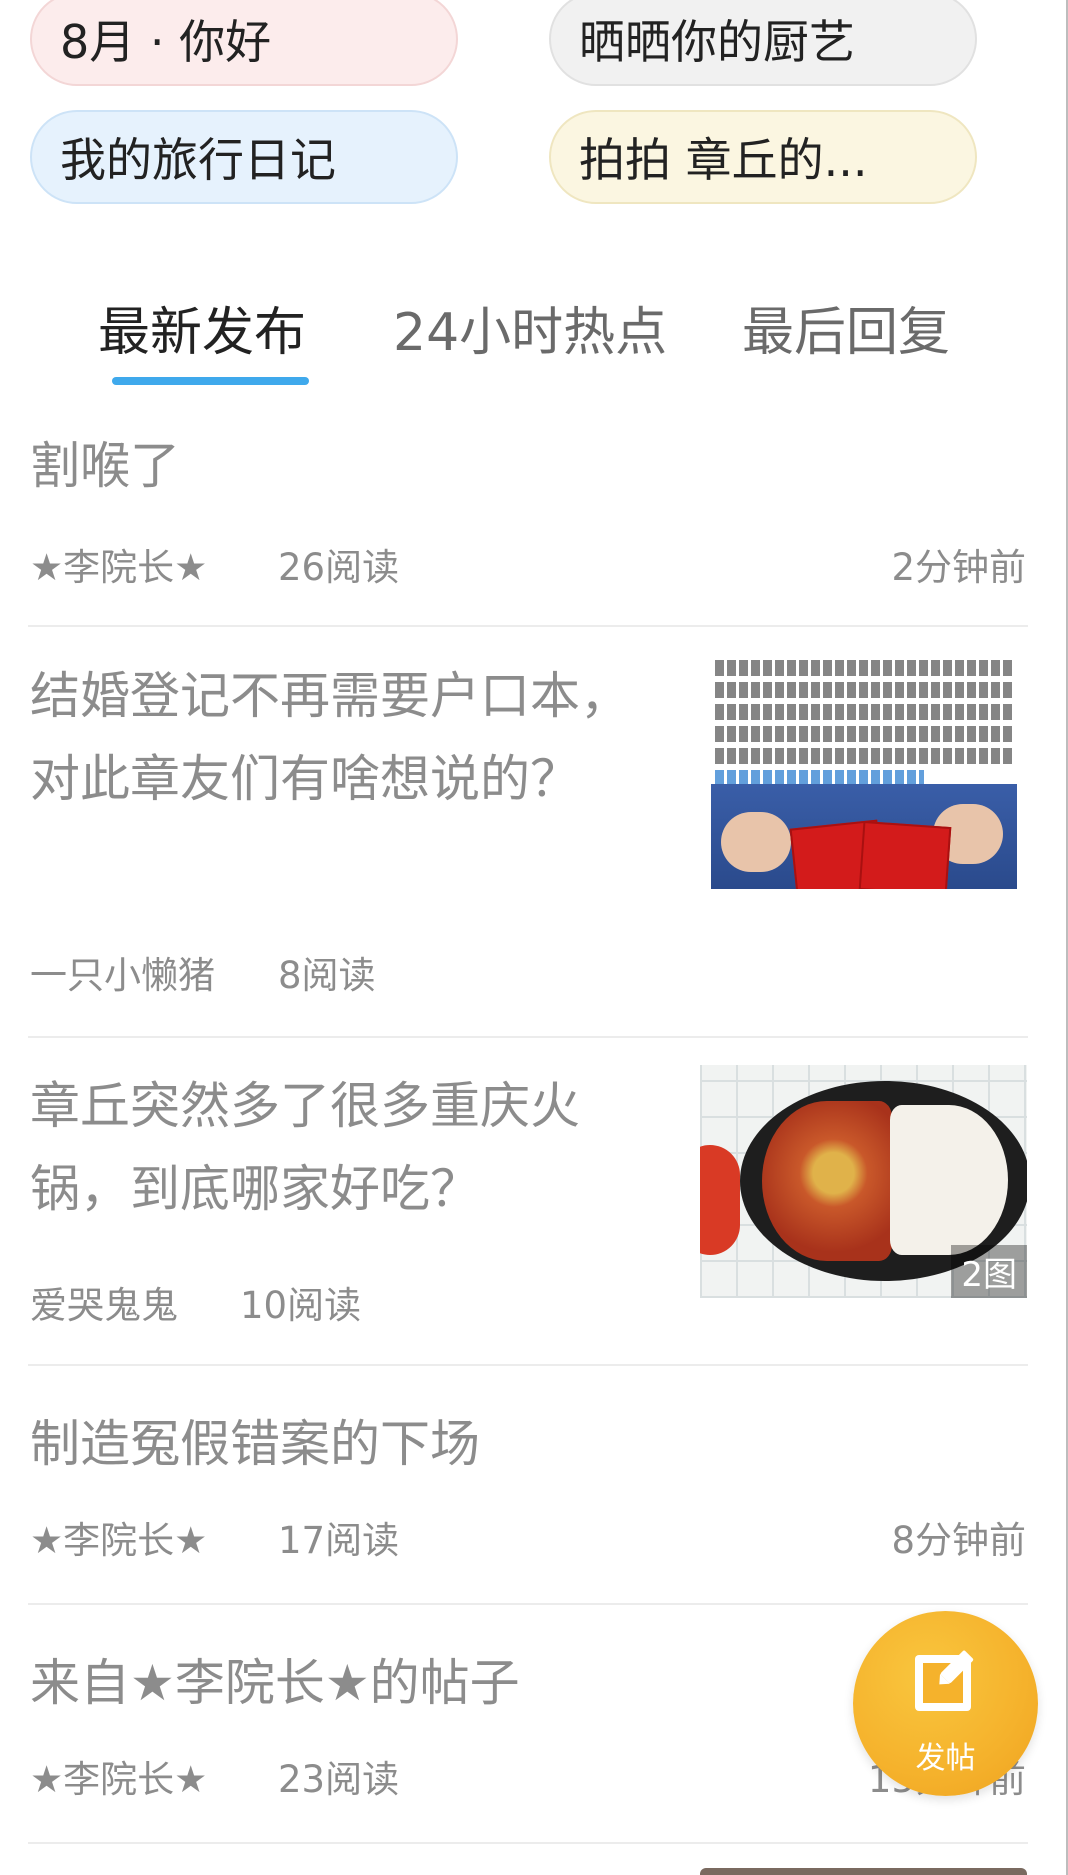 Image resolution: width=1068 pixels, height=1875 pixels. I want to click on active-tab-indicator, so click(210, 381).